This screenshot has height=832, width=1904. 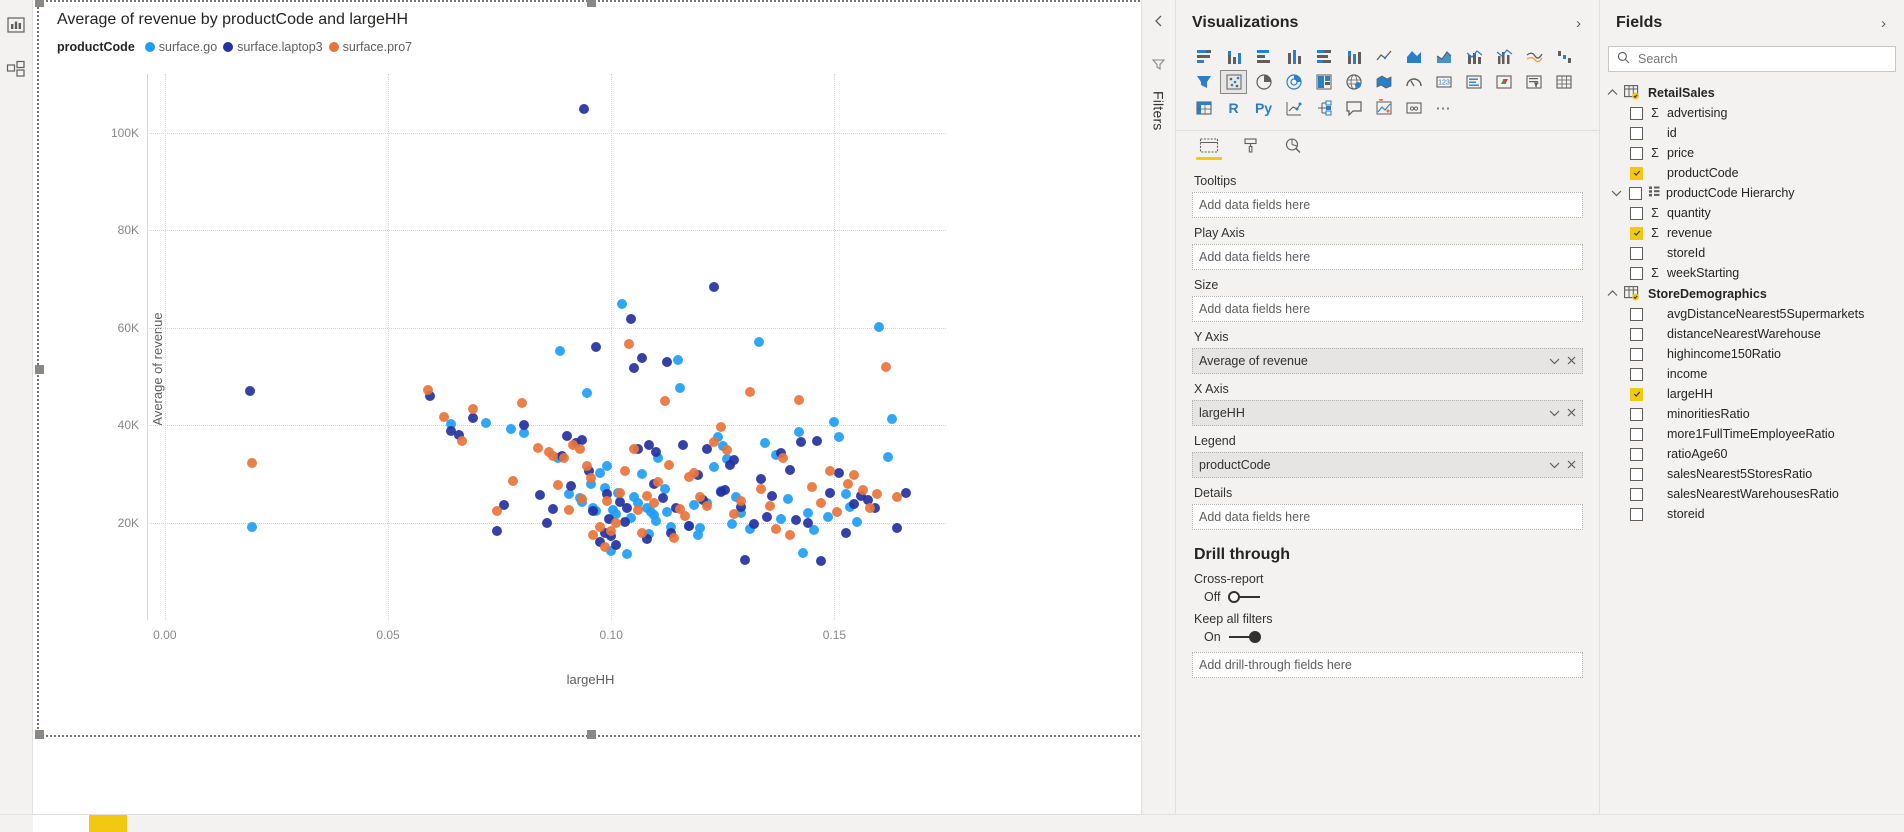 I want to click on clustered-bar-chart-icon, so click(x=1263, y=56).